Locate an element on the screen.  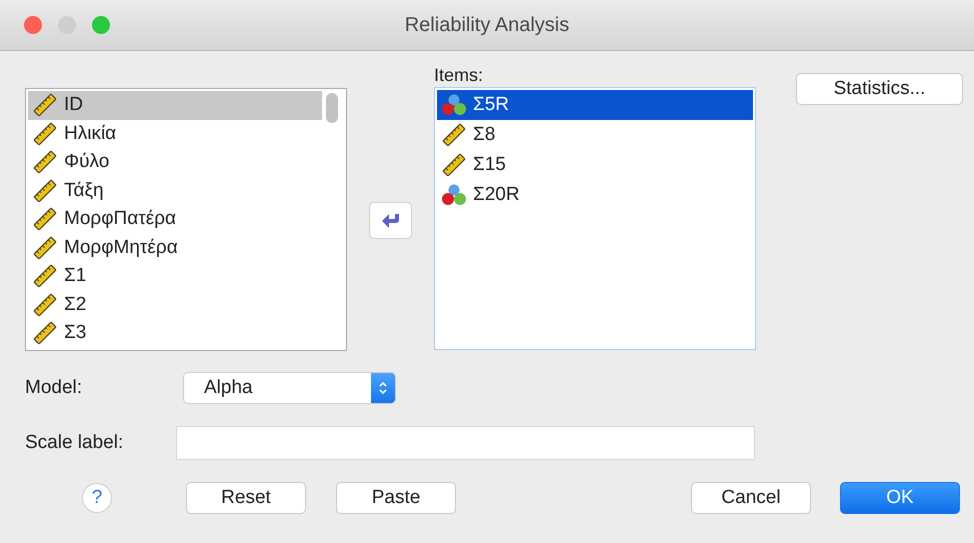
model-label: Model: is located at coordinates (54, 388).